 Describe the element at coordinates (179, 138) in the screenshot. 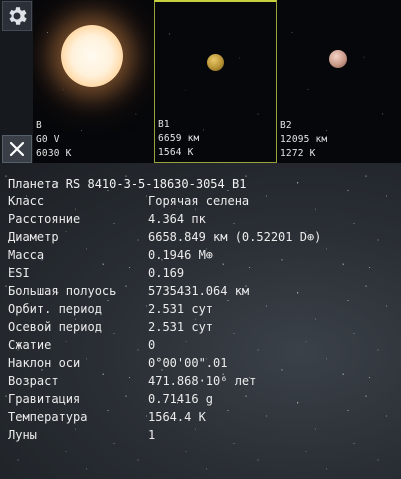

I see `thumbnail-label: B1 6659 км 1564 K` at that location.